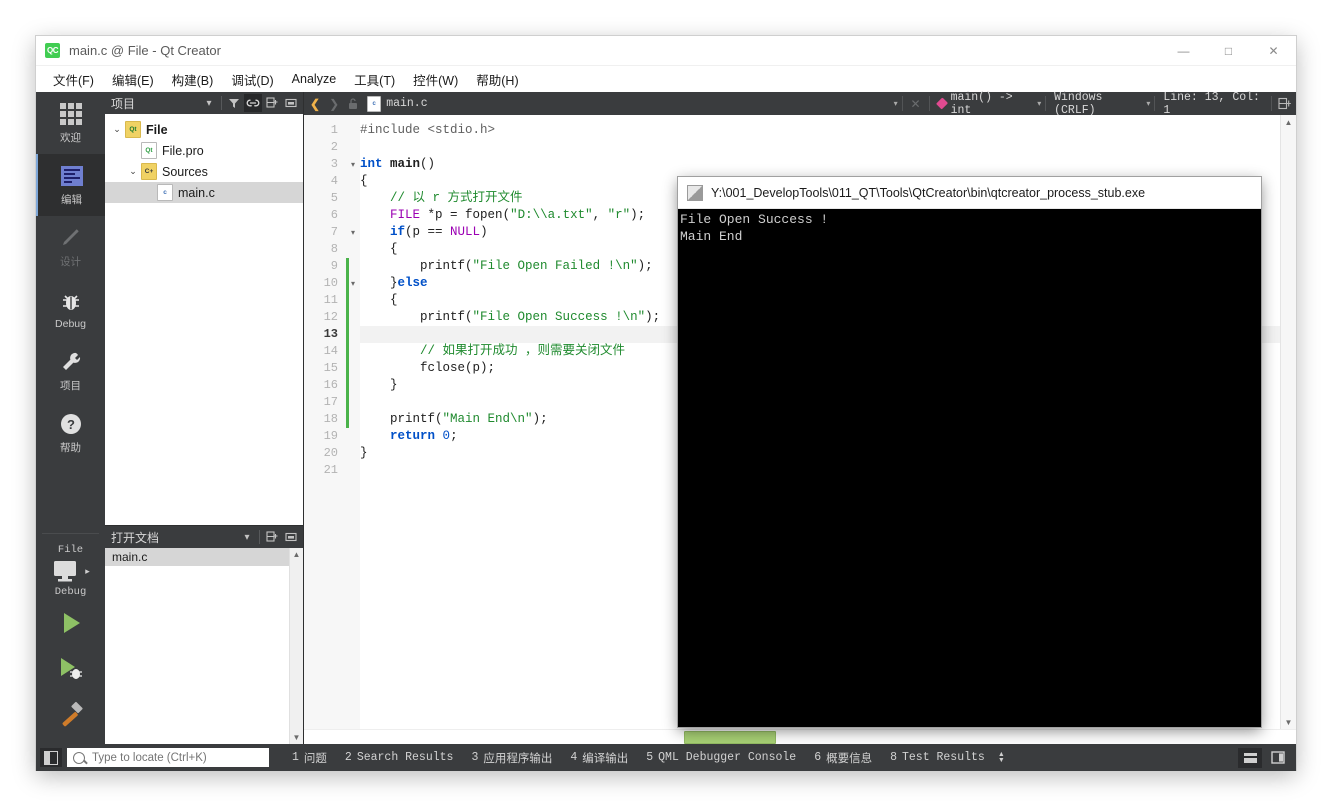 Image resolution: width=1332 pixels, height=802 pixels. What do you see at coordinates (666, 51) in the screenshot?
I see `window-titlebar: QC main.c @ File - Qt Creator — □ ✕` at bounding box center [666, 51].